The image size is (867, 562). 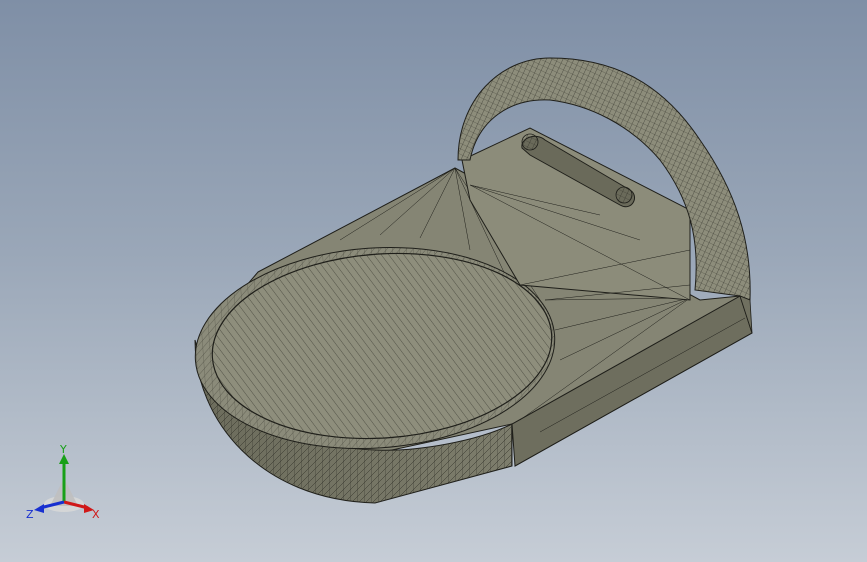 I want to click on triad-y-label: Y, so click(x=63, y=450).